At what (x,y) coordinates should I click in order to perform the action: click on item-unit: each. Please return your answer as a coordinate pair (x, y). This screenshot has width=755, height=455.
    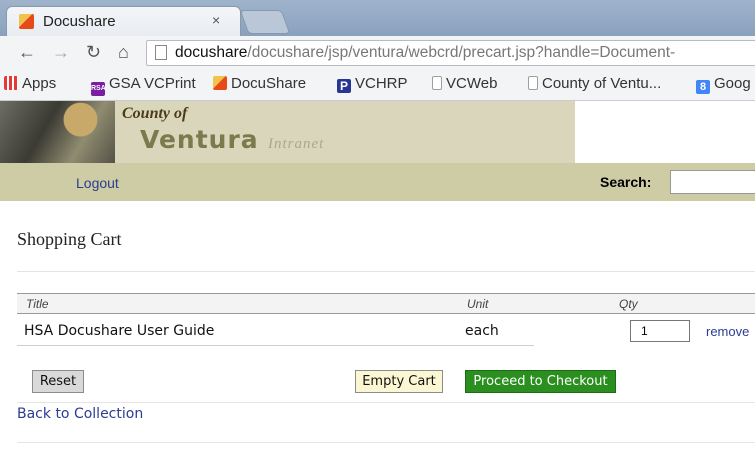
    Looking at the image, I should click on (482, 331).